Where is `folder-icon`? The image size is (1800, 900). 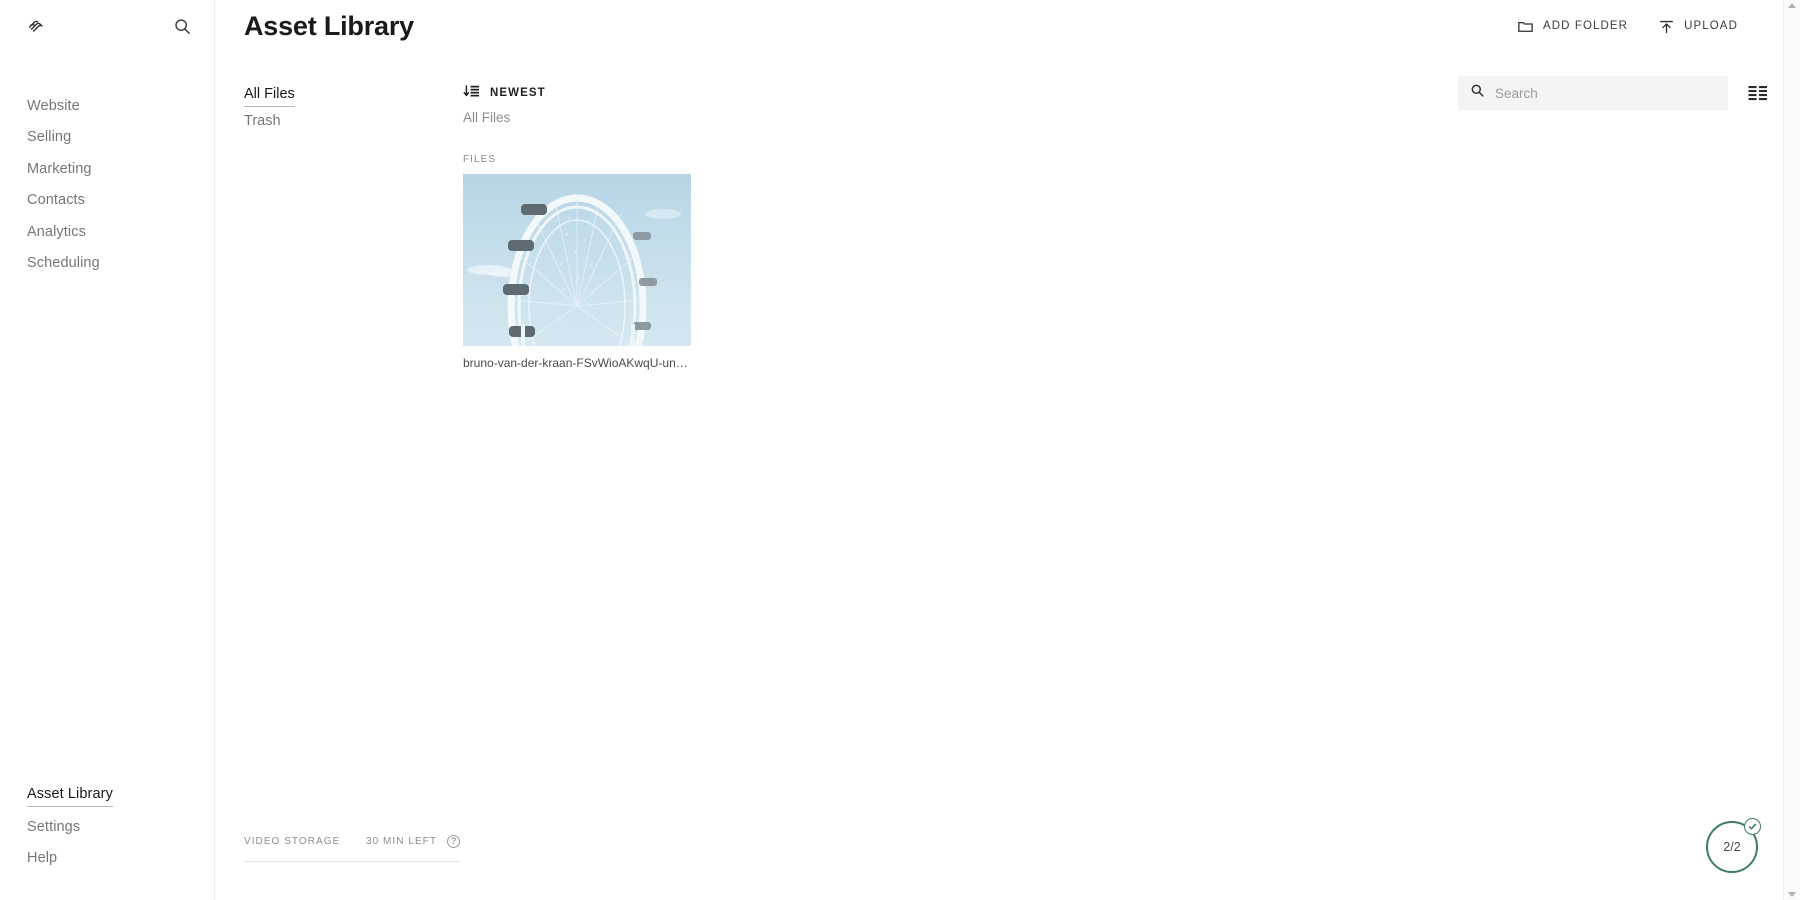
folder-icon is located at coordinates (1525, 26).